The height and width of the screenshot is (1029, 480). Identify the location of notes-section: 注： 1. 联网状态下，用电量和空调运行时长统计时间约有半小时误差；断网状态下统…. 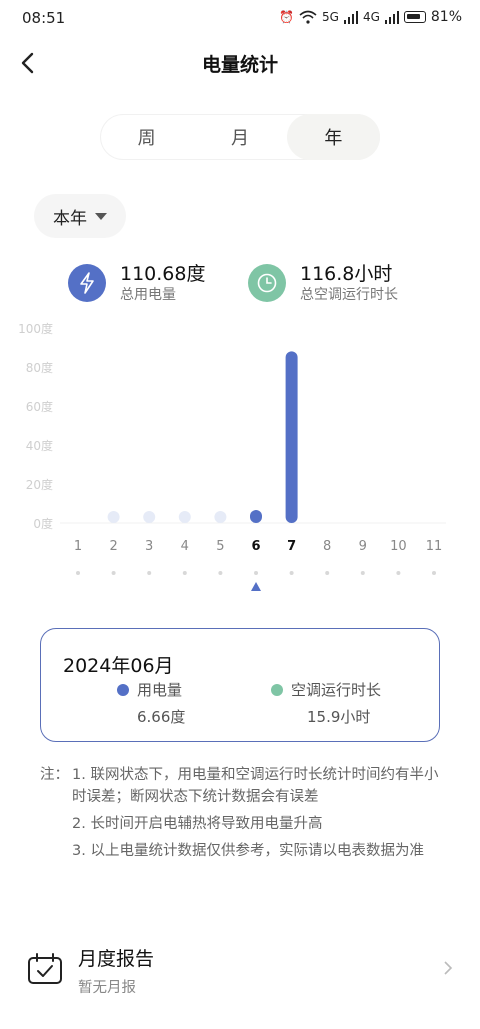
(240, 815).